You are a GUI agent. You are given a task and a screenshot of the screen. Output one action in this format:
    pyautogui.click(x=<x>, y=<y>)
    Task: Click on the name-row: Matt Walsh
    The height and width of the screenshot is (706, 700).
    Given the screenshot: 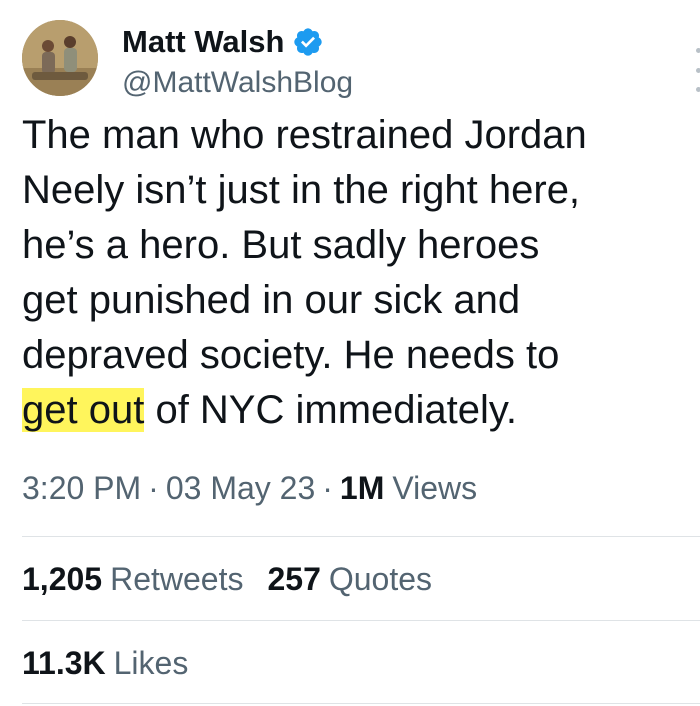 What is the action you would take?
    pyautogui.click(x=223, y=42)
    